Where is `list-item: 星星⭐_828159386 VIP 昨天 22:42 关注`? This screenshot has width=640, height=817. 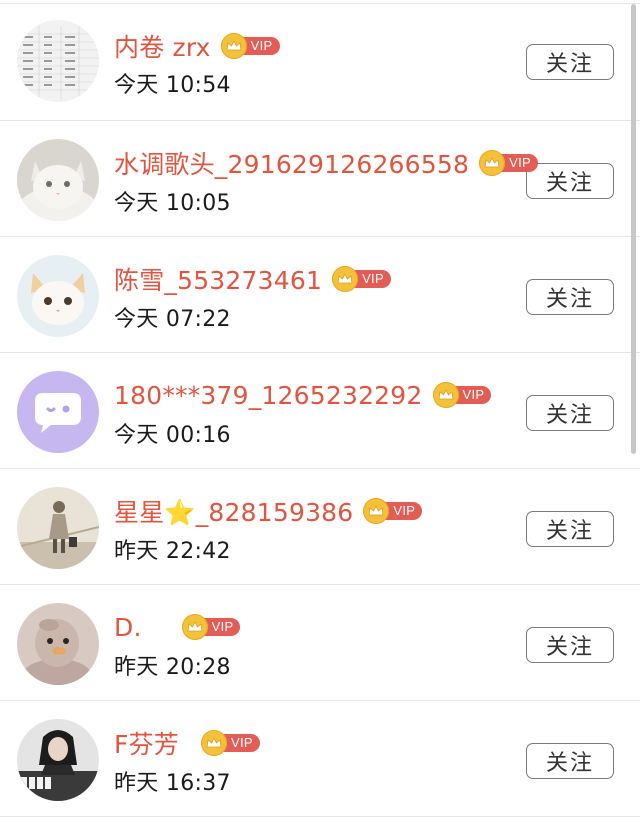
list-item: 星星⭐_828159386 VIP 昨天 22:42 关注 is located at coordinates (320, 527).